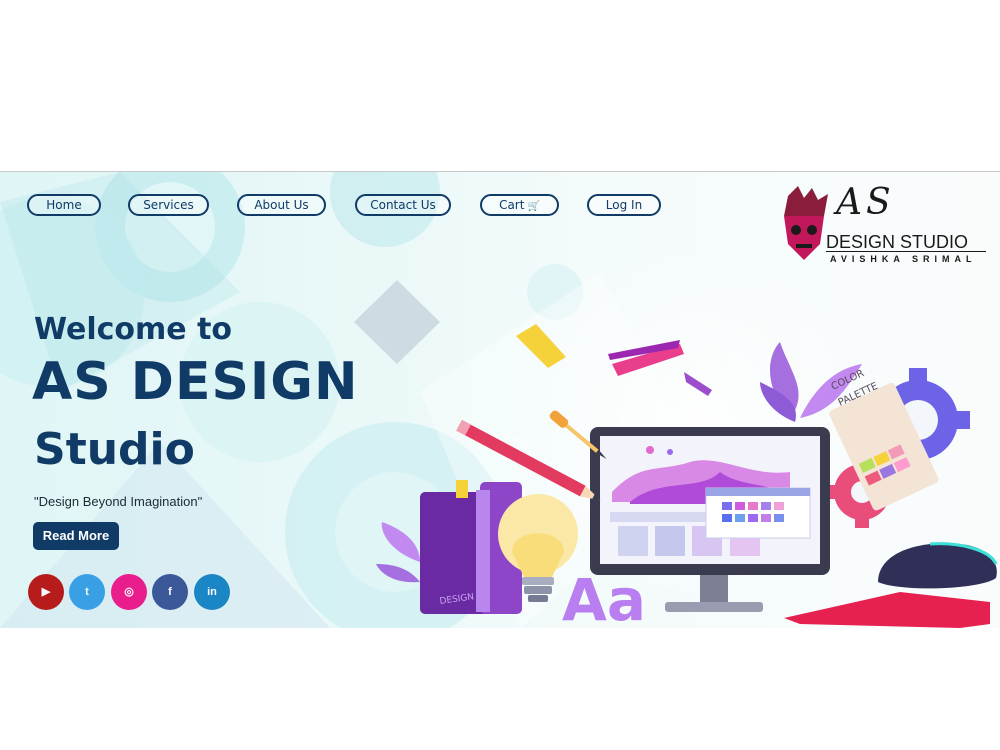  I want to click on instagram-icon: ◎, so click(129, 592).